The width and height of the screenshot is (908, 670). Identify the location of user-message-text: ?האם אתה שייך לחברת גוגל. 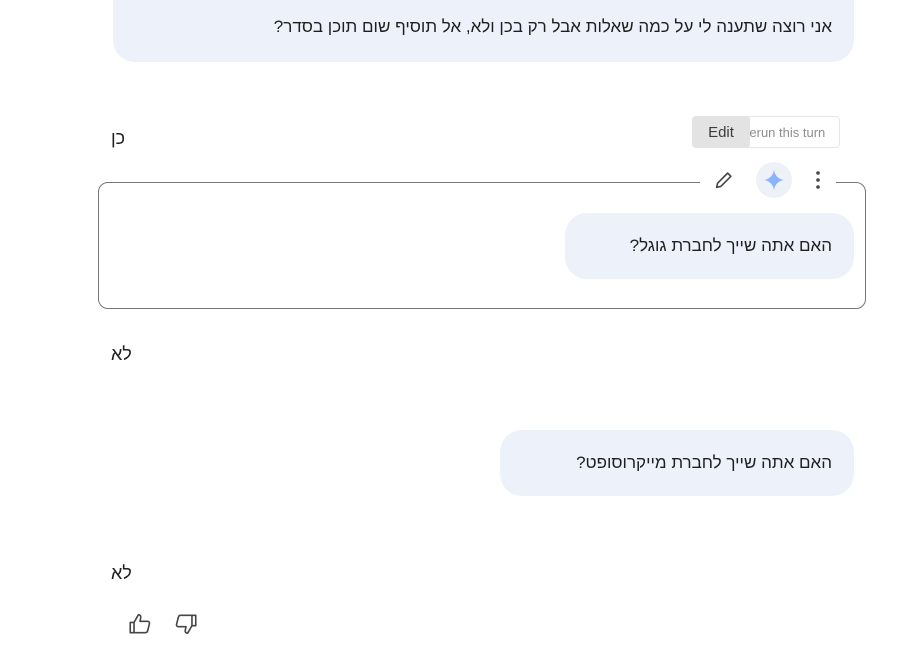
(730, 245).